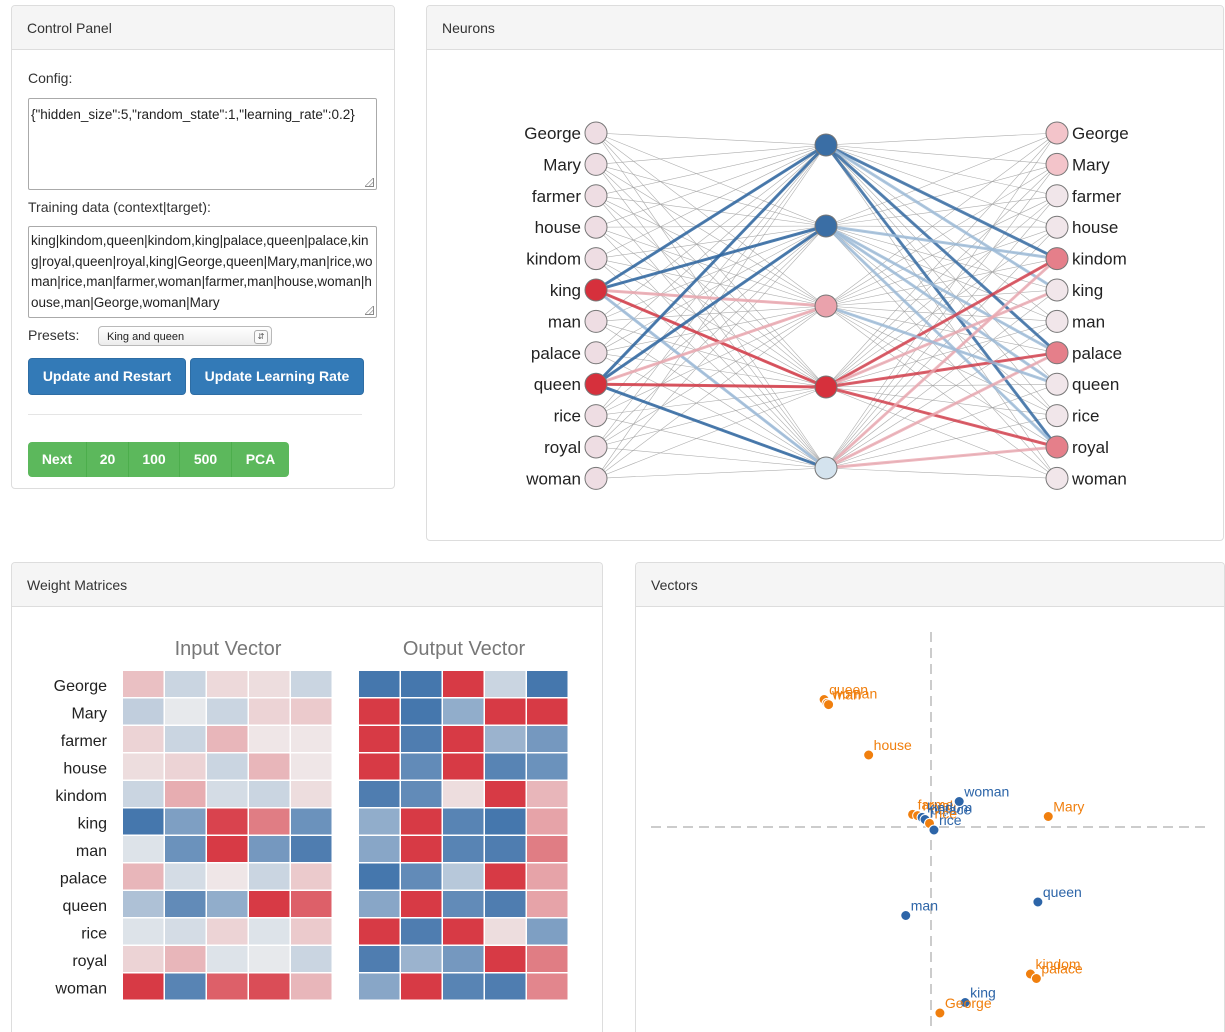 Image resolution: width=1225 pixels, height=1032 pixels. What do you see at coordinates (54, 335) in the screenshot?
I see `presets-label: Presets:` at bounding box center [54, 335].